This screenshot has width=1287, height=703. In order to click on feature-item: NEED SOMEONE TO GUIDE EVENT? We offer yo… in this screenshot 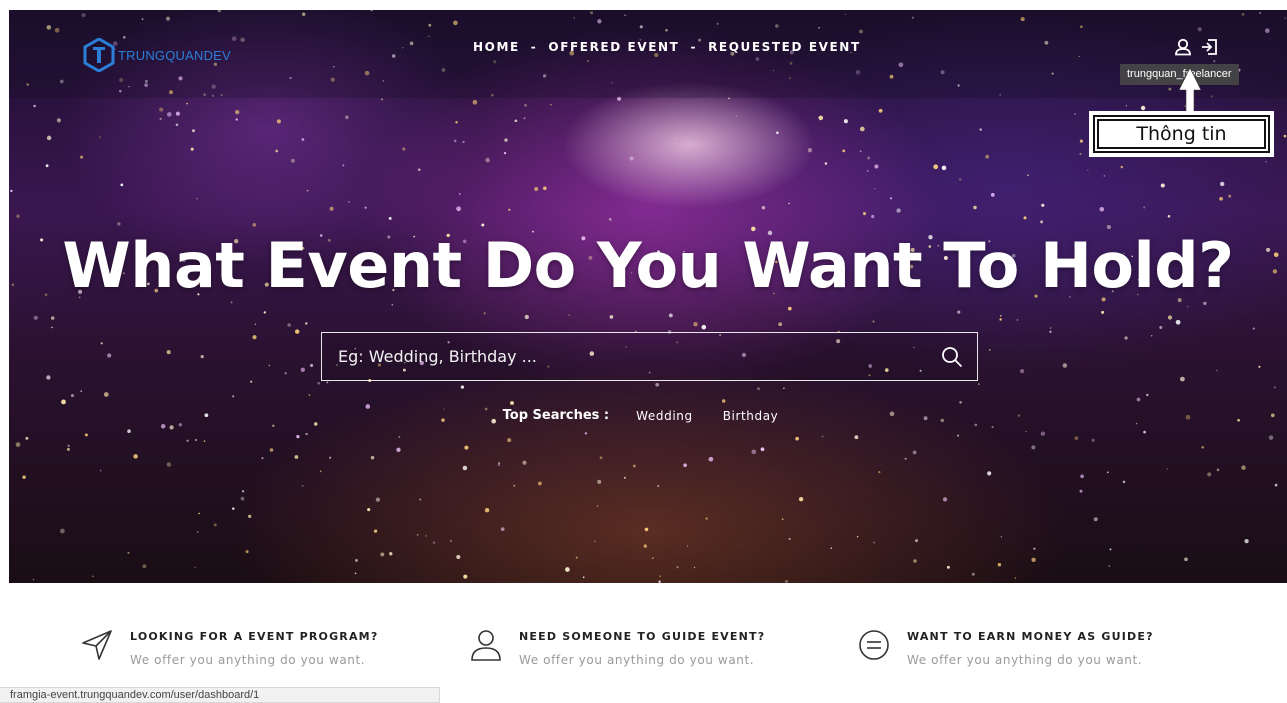, I will do `click(634, 648)`.